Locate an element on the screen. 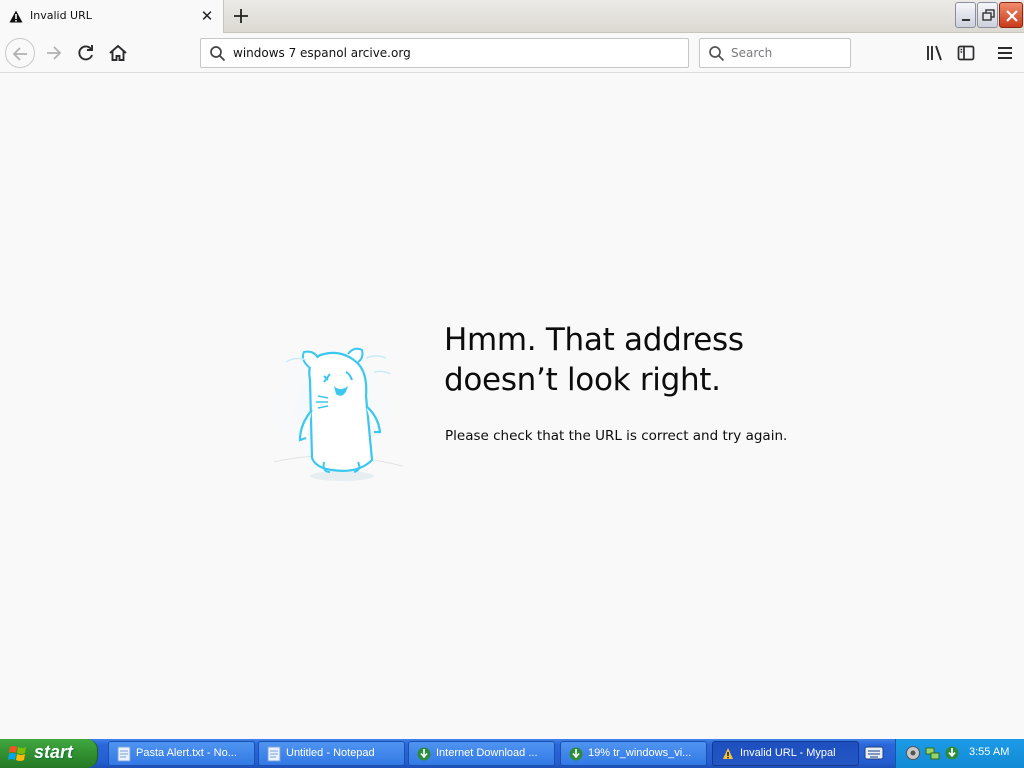 The width and height of the screenshot is (1024, 768). close-icon is located at coordinates (1012, 16).